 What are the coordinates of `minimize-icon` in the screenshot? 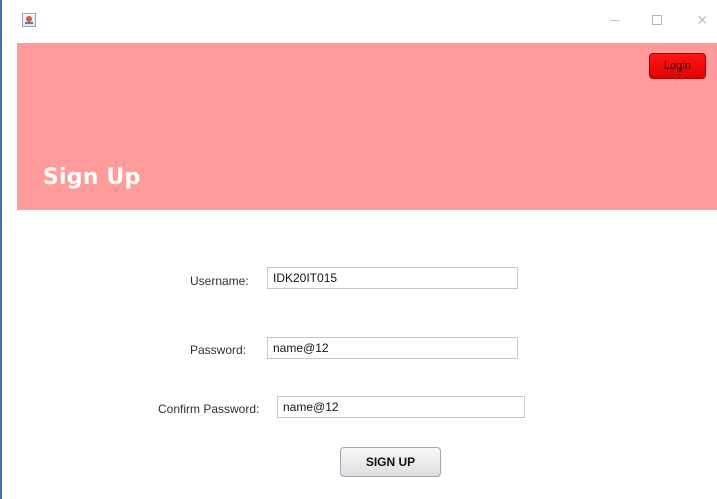 It's located at (615, 20).